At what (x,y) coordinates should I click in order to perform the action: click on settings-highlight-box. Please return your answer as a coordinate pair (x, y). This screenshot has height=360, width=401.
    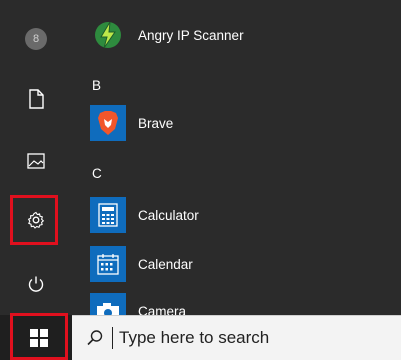
    Looking at the image, I should click on (34, 220).